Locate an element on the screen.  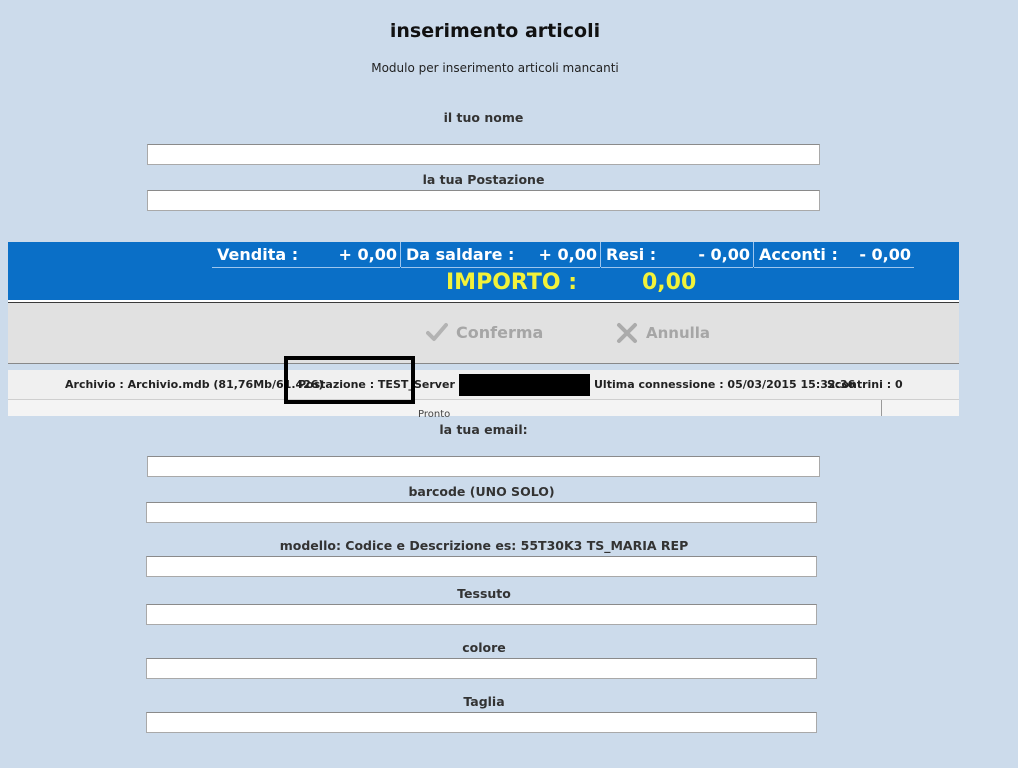
email-label: la tua email: is located at coordinates (483, 429).